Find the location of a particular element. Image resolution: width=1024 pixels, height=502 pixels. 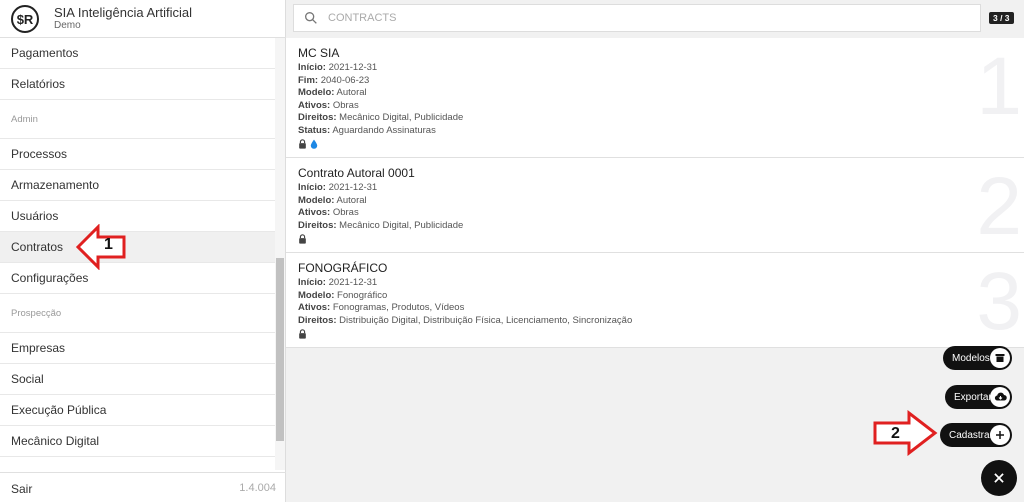

contract-title: Contrato Autoral 0001 is located at coordinates (356, 173).